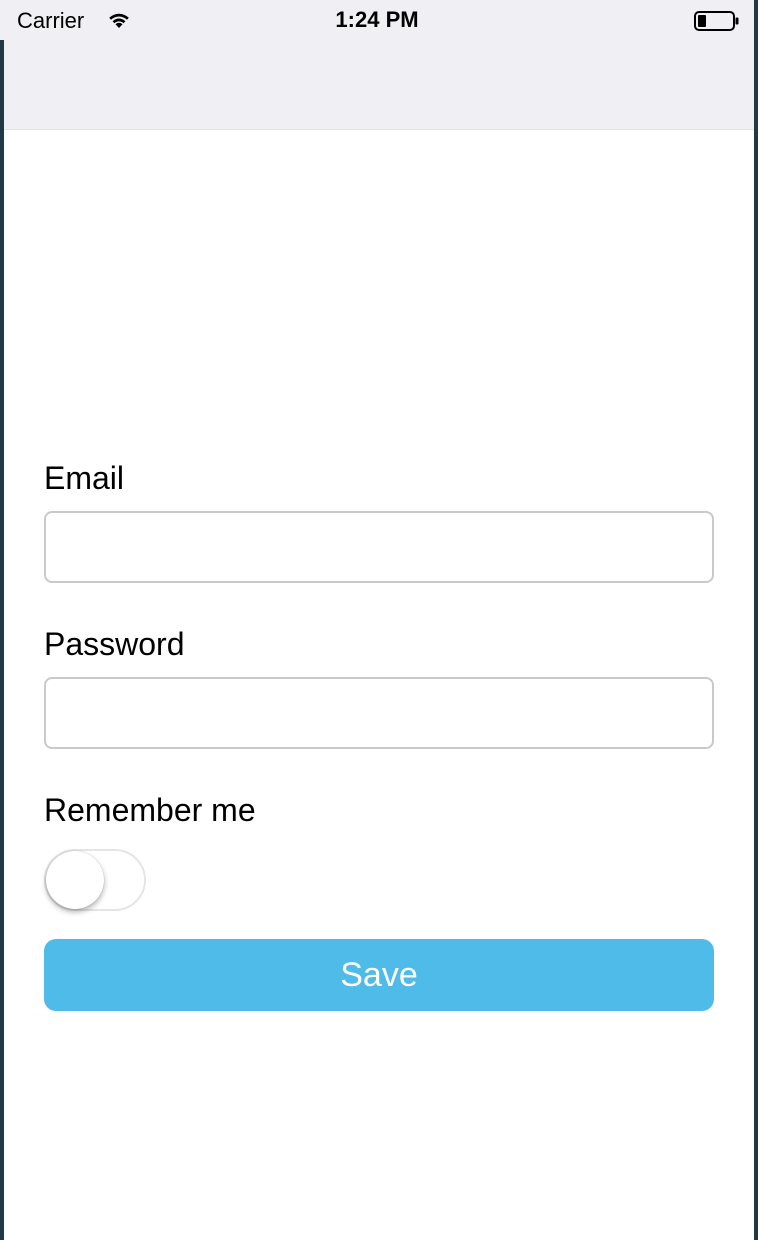 This screenshot has height=1240, width=758. What do you see at coordinates (379, 85) in the screenshot?
I see `navigation-bar` at bounding box center [379, 85].